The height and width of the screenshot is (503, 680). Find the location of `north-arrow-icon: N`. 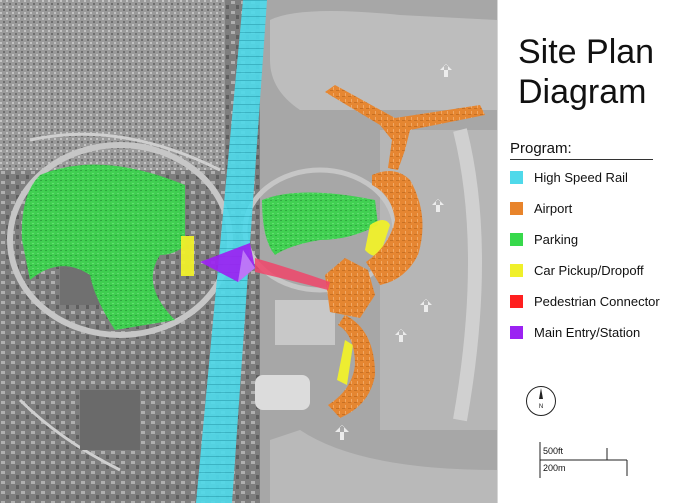

north-arrow-icon: N is located at coordinates (541, 401).